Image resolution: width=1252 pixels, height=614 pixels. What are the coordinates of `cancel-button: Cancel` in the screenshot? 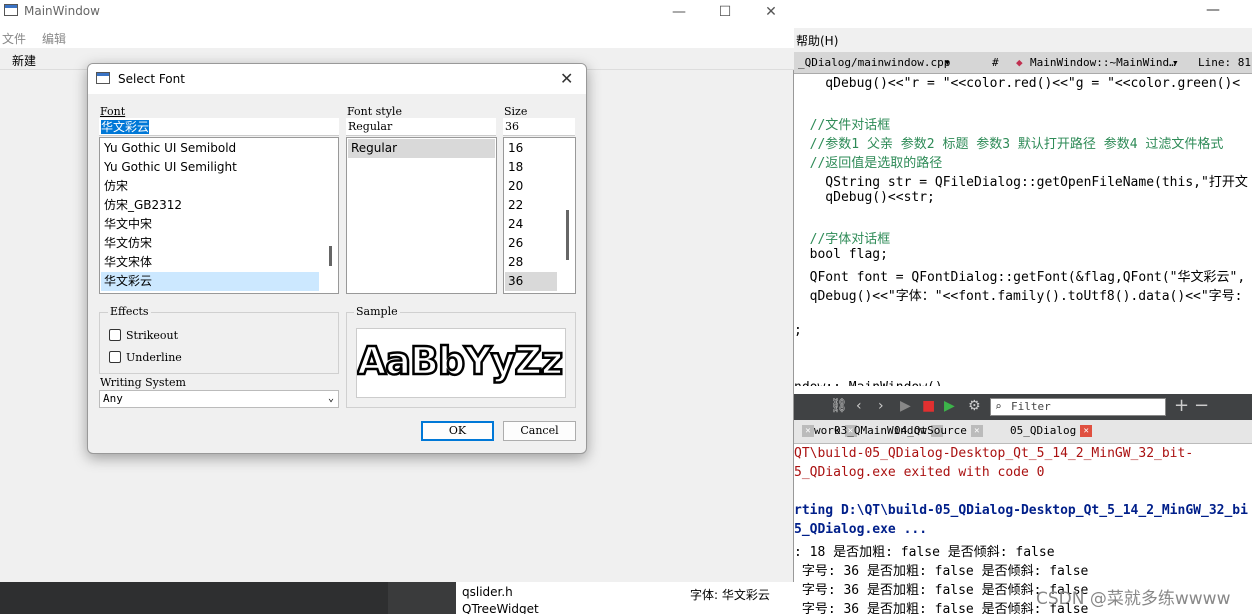 It's located at (539, 431).